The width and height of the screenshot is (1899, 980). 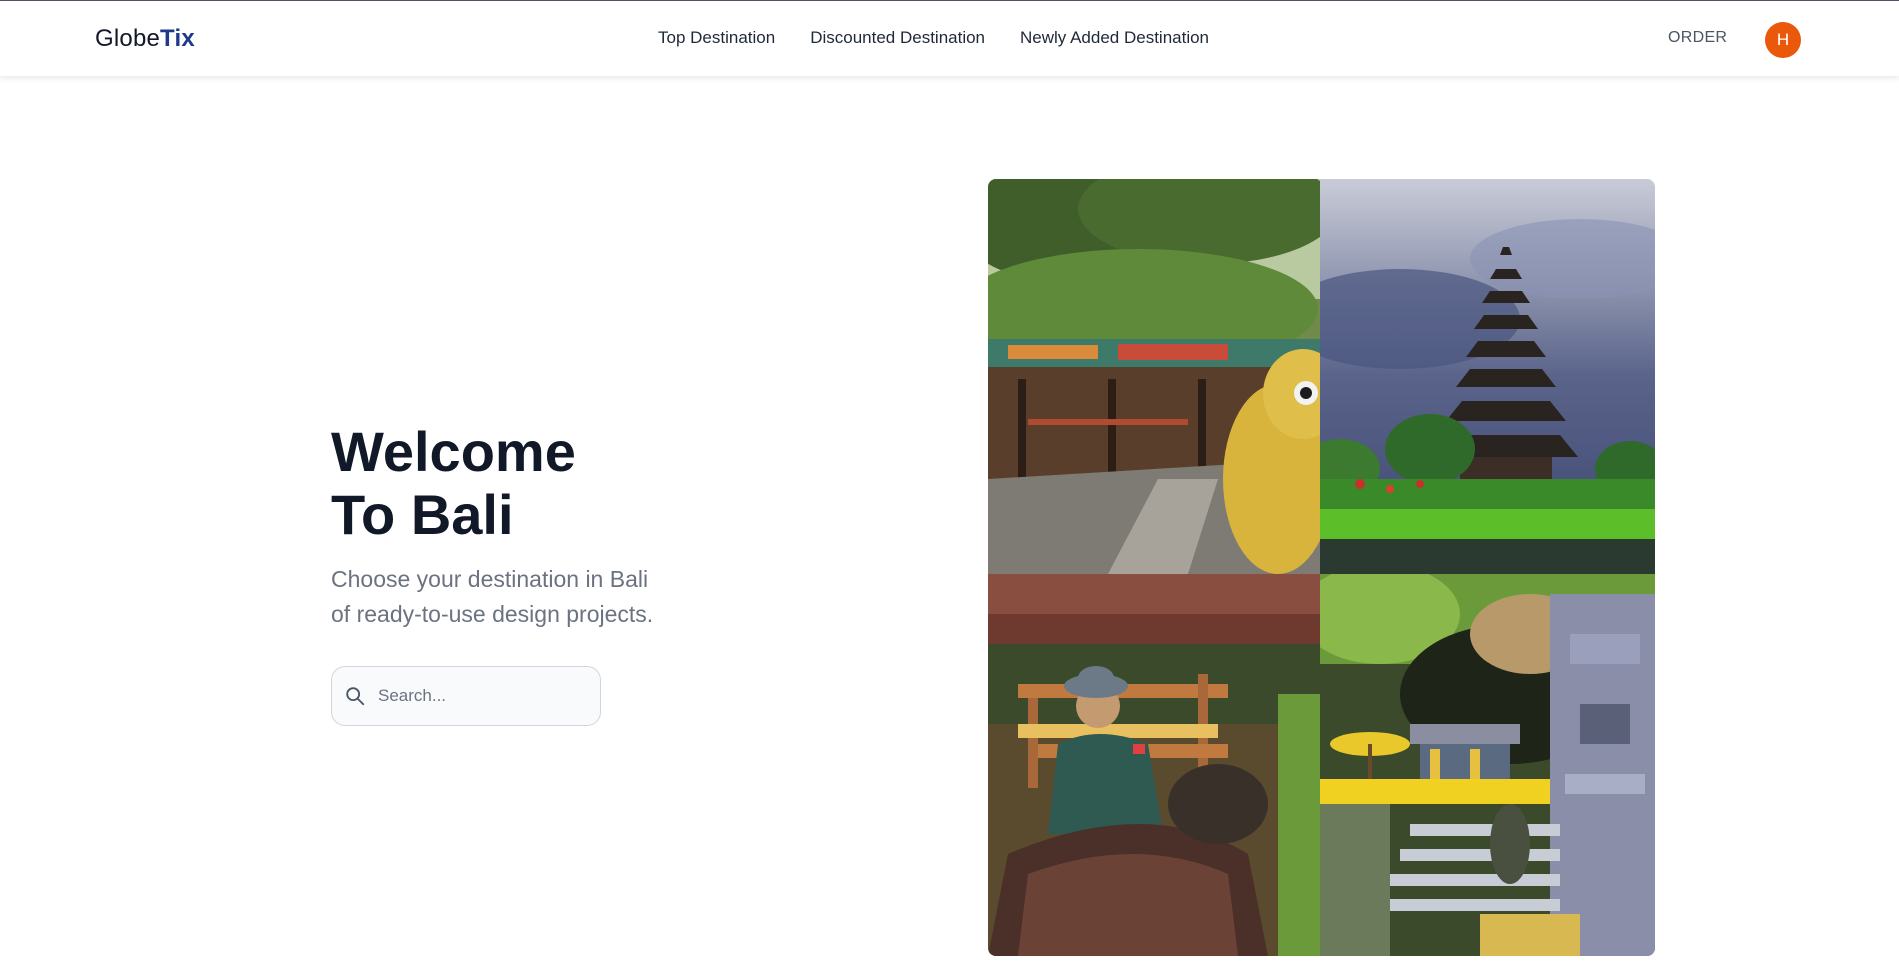 What do you see at coordinates (478, 696) in the screenshot?
I see `search-input` at bounding box center [478, 696].